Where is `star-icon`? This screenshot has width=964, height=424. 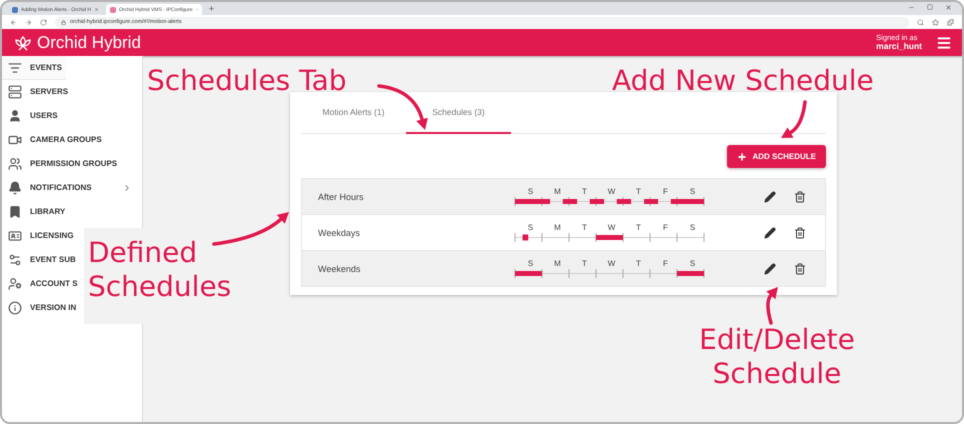
star-icon is located at coordinates (935, 22).